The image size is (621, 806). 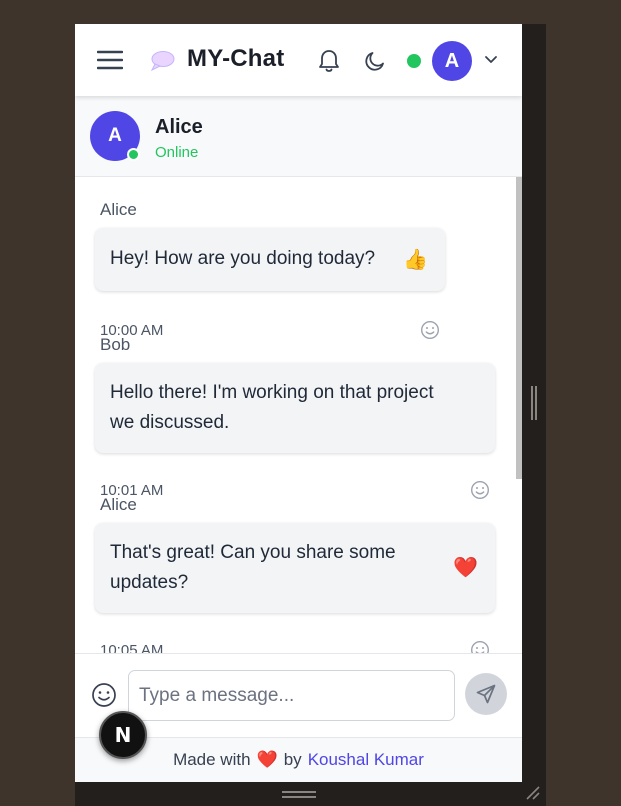 What do you see at coordinates (291, 695) in the screenshot?
I see `message-input` at bounding box center [291, 695].